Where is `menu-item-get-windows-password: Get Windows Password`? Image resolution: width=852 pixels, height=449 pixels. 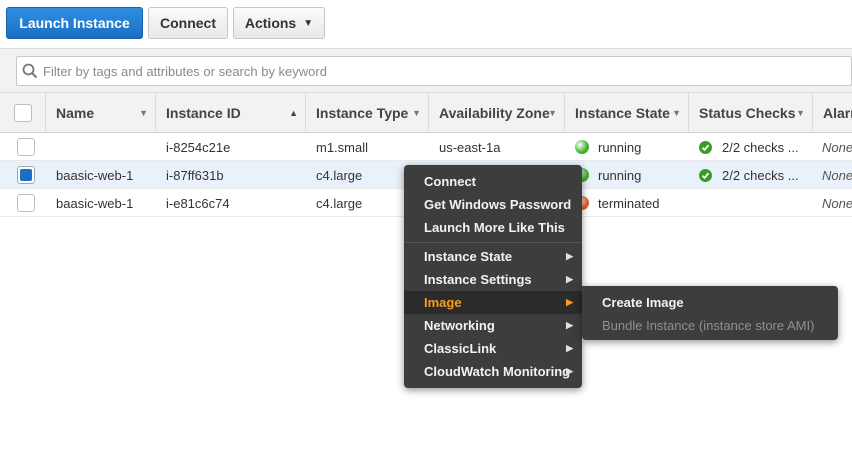
menu-item-get-windows-password: Get Windows Password is located at coordinates (493, 204).